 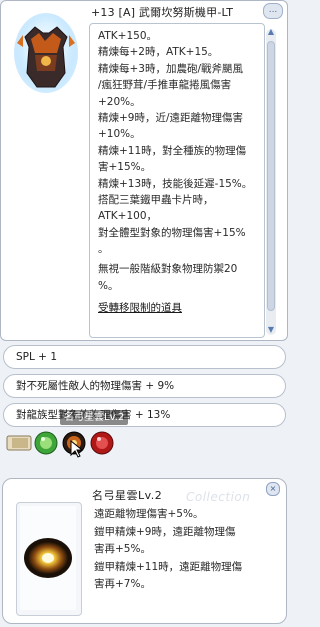 What do you see at coordinates (273, 489) in the screenshot?
I see `close-icon: ×` at bounding box center [273, 489].